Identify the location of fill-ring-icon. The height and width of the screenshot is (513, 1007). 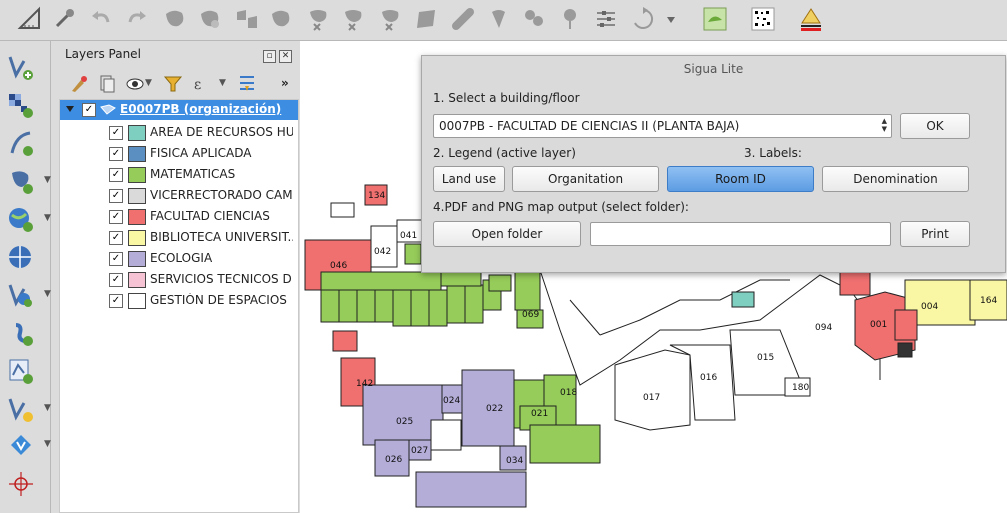
(426, 19).